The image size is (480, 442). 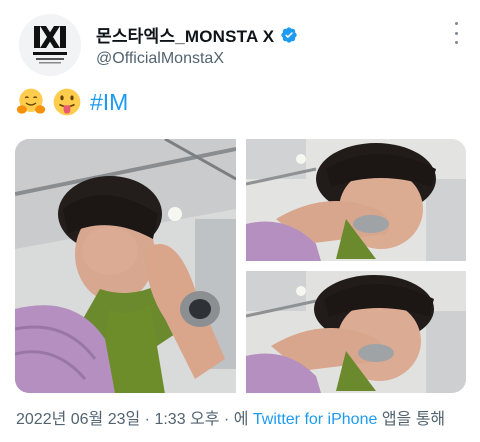 I want to click on source-link: Twitter for iPhone, so click(x=315, y=419).